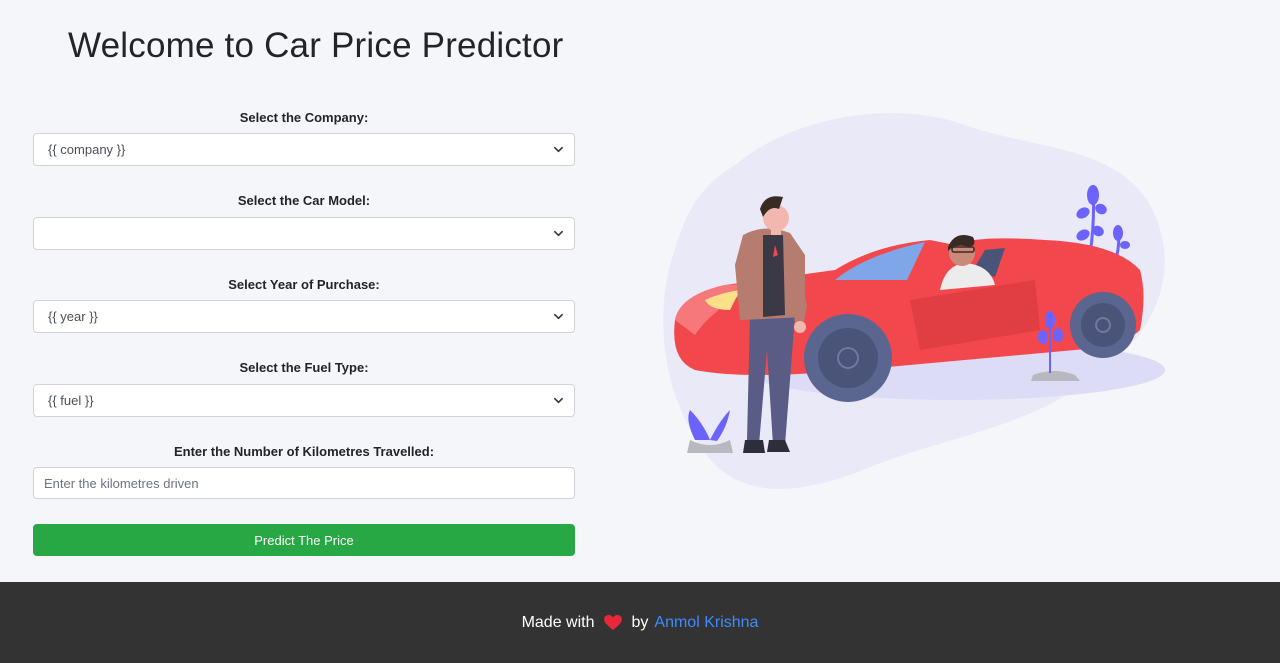 The height and width of the screenshot is (663, 1280). I want to click on footer-by: by, so click(640, 622).